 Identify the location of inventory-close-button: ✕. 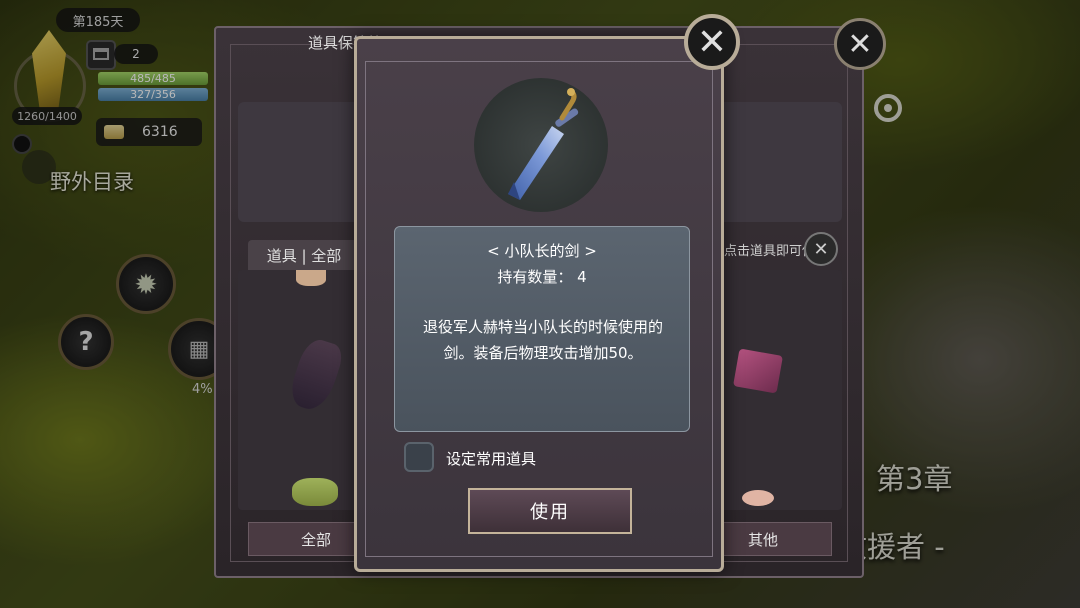
(860, 44).